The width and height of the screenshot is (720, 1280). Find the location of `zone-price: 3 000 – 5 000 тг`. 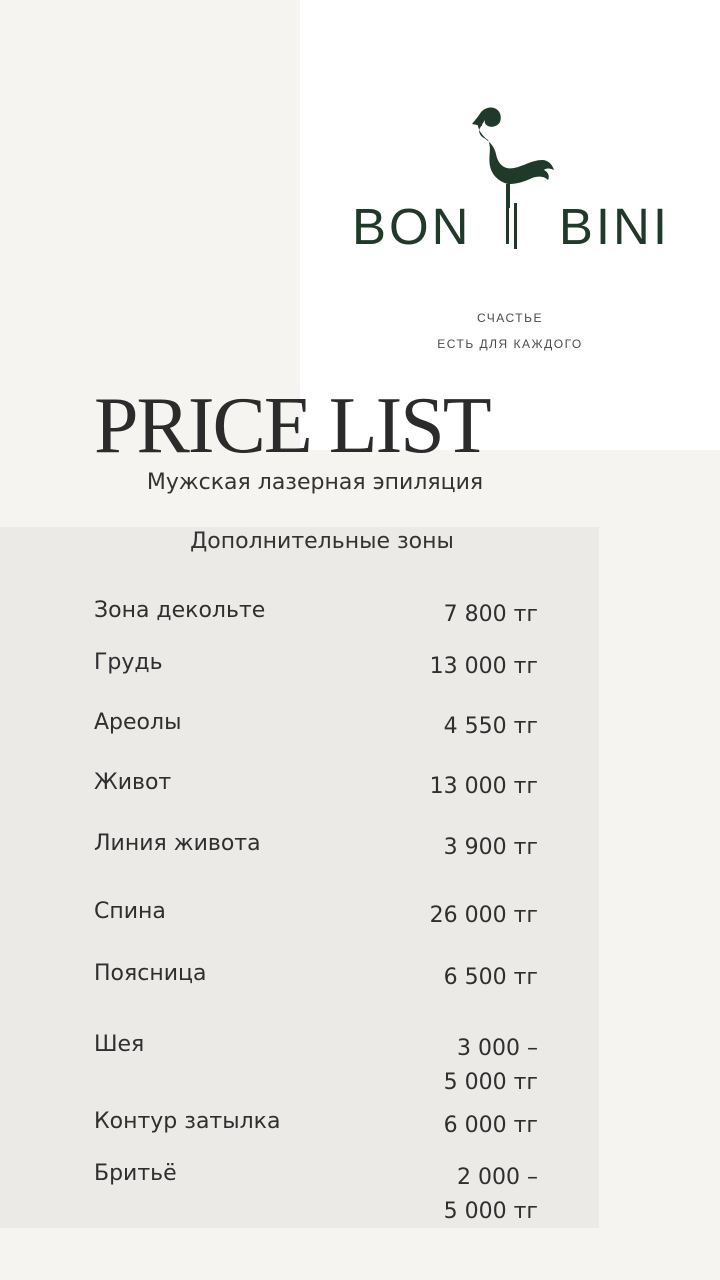

zone-price: 3 000 – 5 000 тг is located at coordinates (490, 1065).